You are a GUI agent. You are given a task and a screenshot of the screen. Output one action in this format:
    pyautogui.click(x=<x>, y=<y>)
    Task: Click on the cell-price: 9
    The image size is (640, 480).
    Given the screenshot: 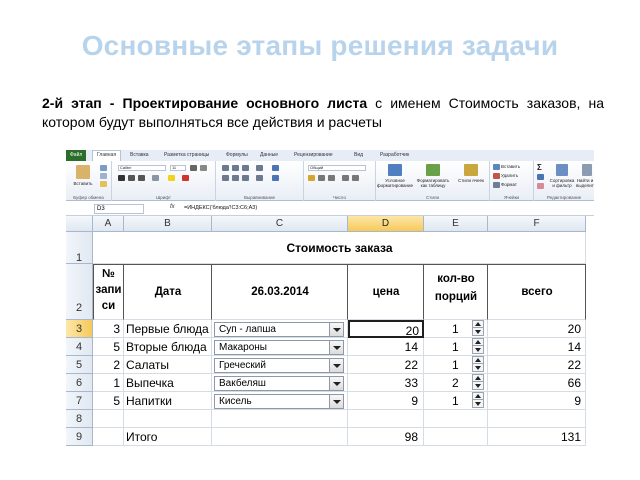 What is the action you would take?
    pyautogui.click(x=386, y=401)
    